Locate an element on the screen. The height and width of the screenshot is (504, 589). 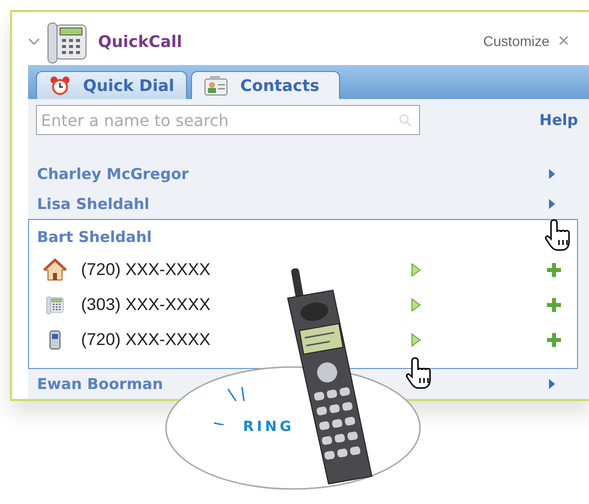
alarm-clock-icon is located at coordinates (60, 85).